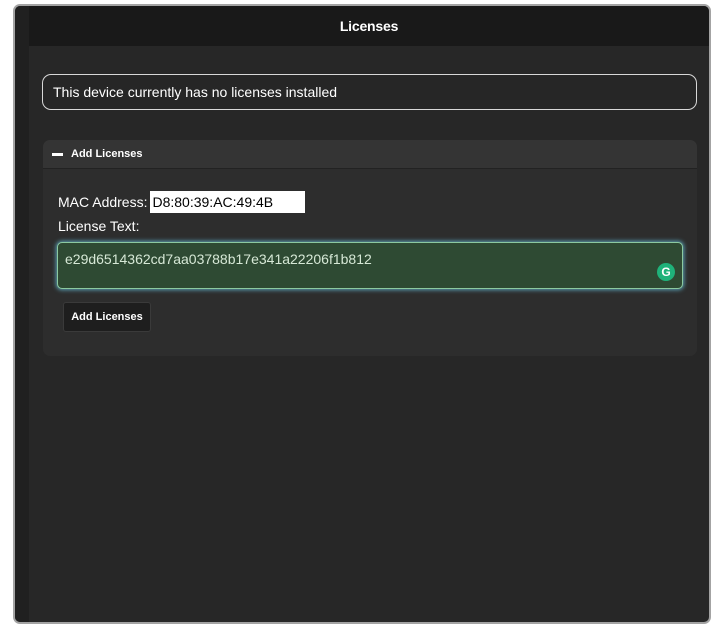 This screenshot has width=715, height=624. What do you see at coordinates (107, 317) in the screenshot?
I see `add-licenses-button: Add Licenses` at bounding box center [107, 317].